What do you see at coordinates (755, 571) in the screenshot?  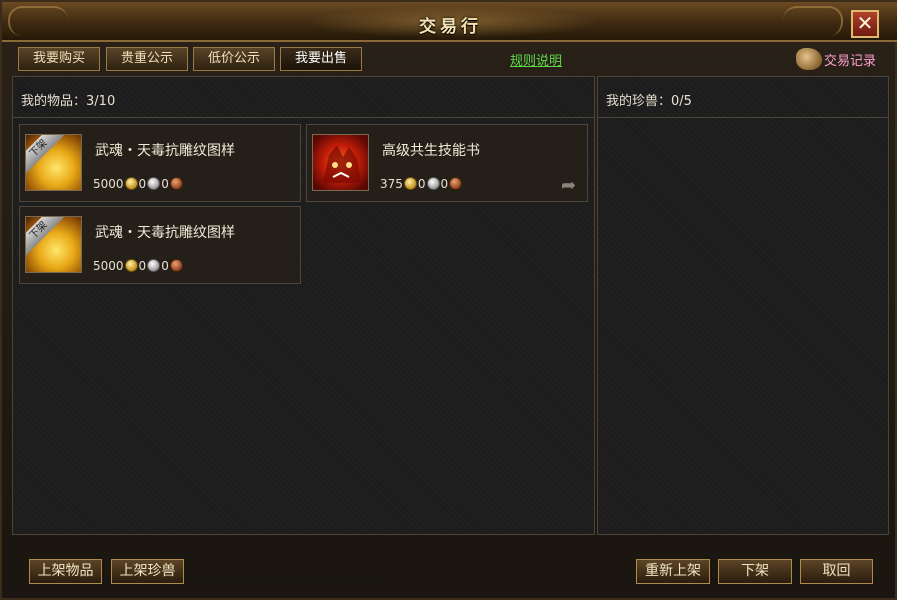 I see `delist-button: 下架` at bounding box center [755, 571].